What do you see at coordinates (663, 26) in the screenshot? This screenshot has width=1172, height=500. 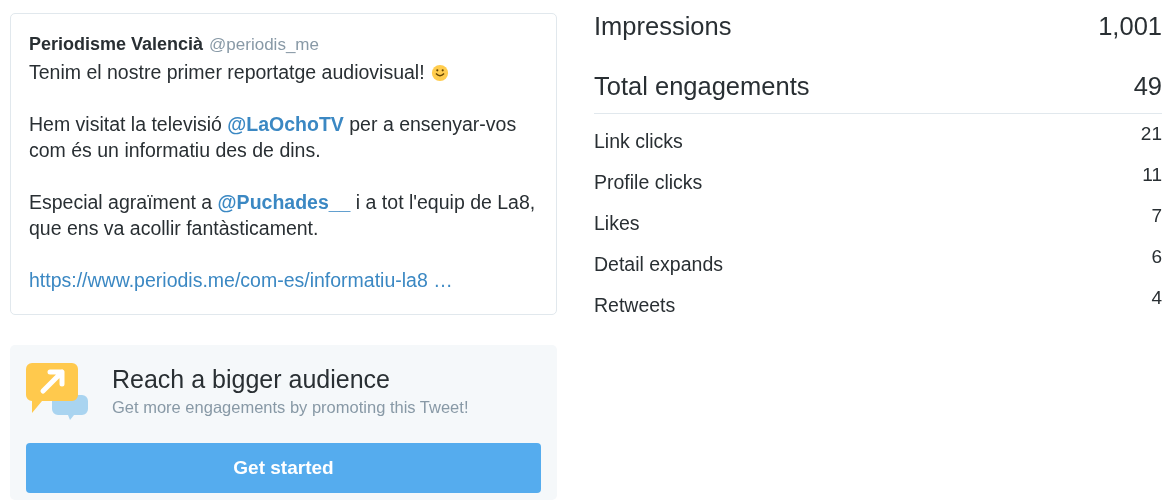 I see `metric-label: Impressions` at bounding box center [663, 26].